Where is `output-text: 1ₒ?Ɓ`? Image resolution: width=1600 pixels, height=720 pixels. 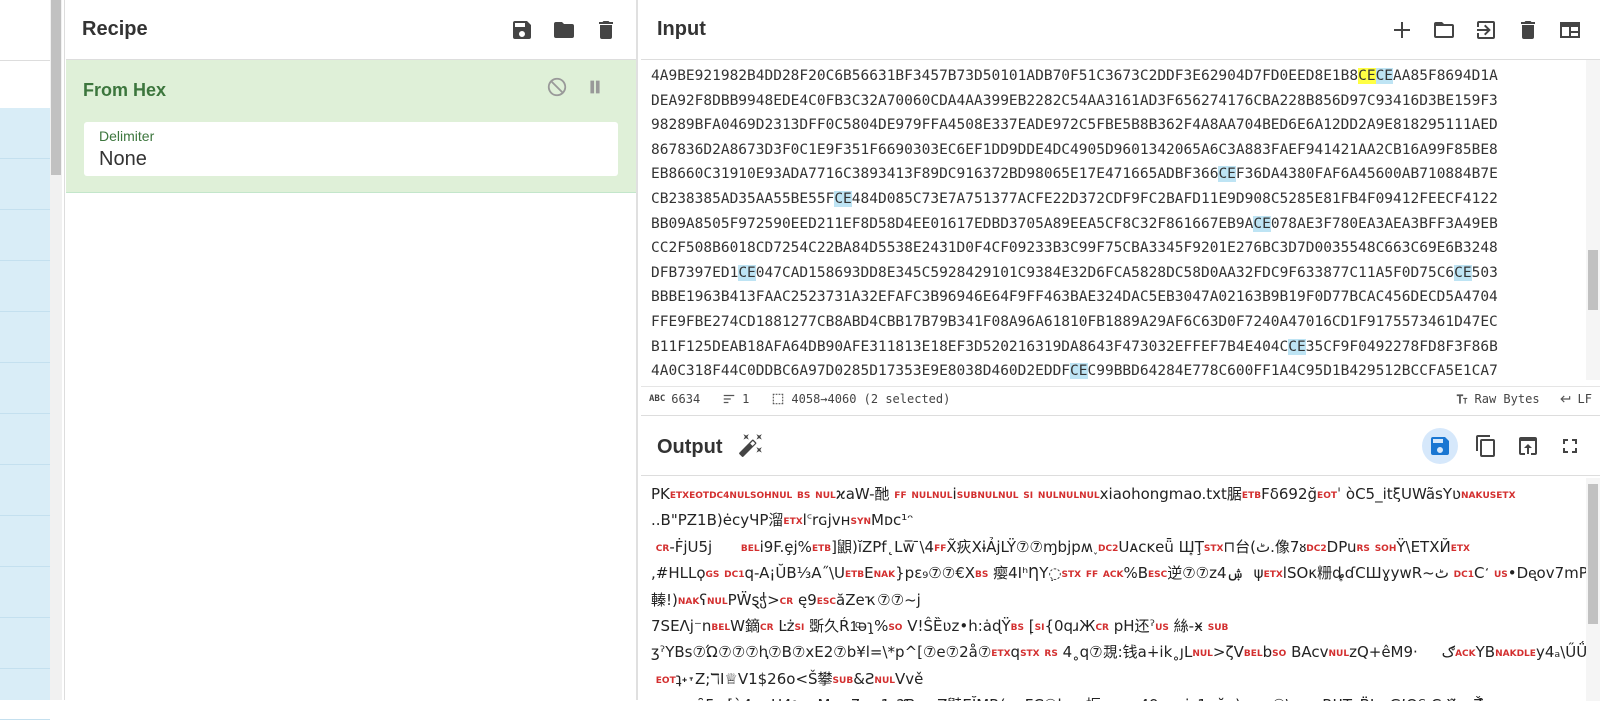 output-text: 1ₒ?Ɓ is located at coordinates (898, 698).